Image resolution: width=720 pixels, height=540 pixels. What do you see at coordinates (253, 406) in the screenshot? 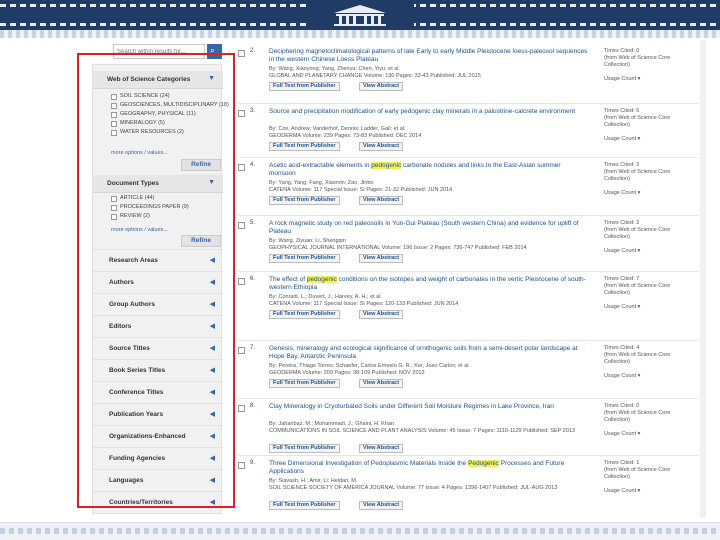
I see `record-number: 8.` at bounding box center [253, 406].